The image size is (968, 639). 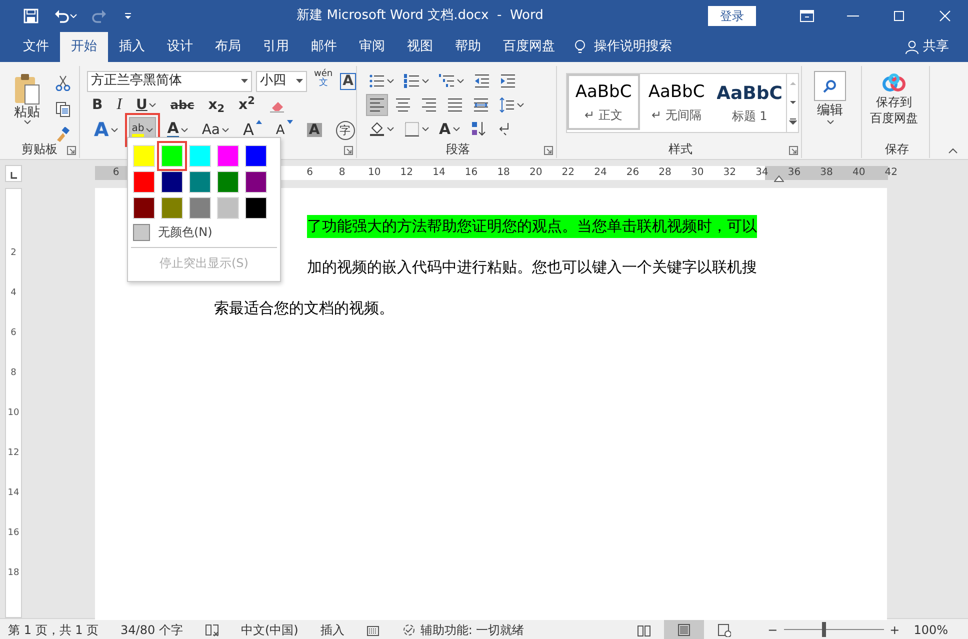 I want to click on zoom-in-button: +, so click(x=895, y=629).